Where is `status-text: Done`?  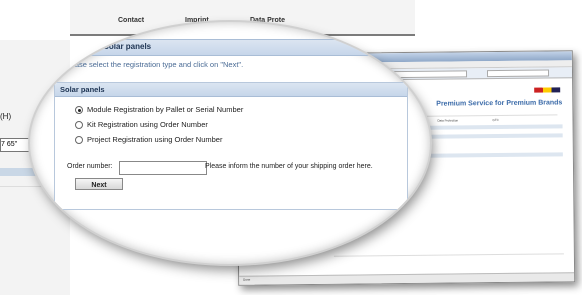
status-text: Done is located at coordinates (247, 279).